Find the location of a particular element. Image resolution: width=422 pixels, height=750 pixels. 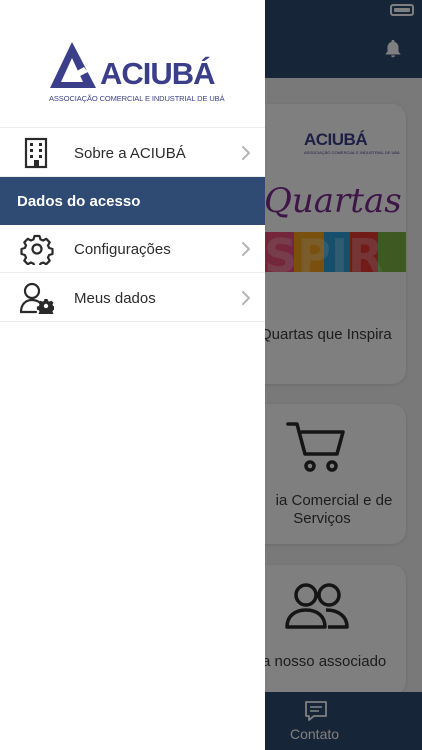

aciuba-logo-mark is located at coordinates (73, 65).